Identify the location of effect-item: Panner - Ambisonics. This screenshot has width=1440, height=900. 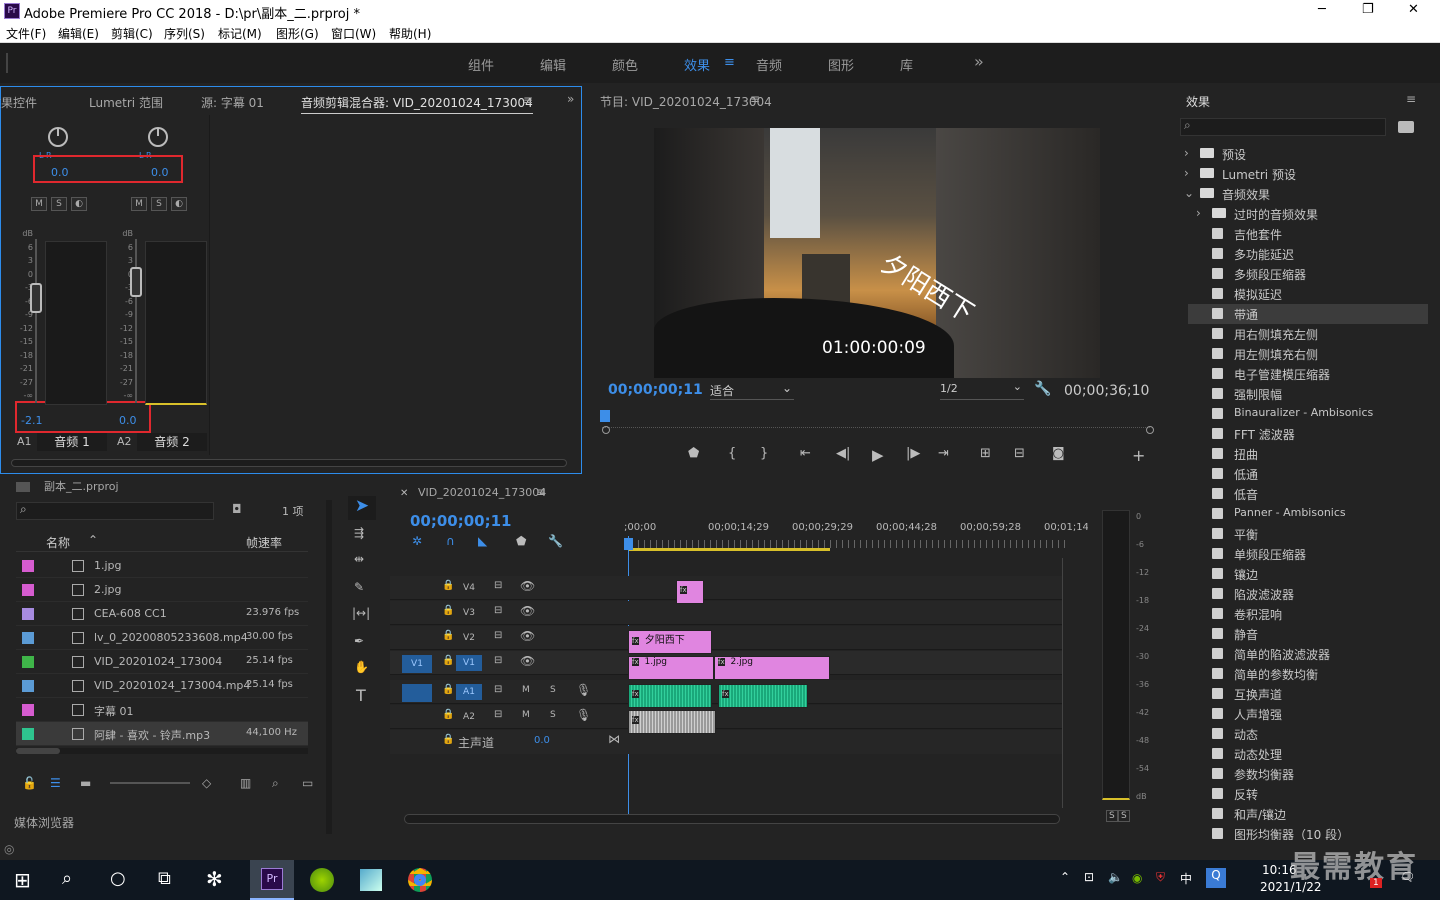
(1308, 514).